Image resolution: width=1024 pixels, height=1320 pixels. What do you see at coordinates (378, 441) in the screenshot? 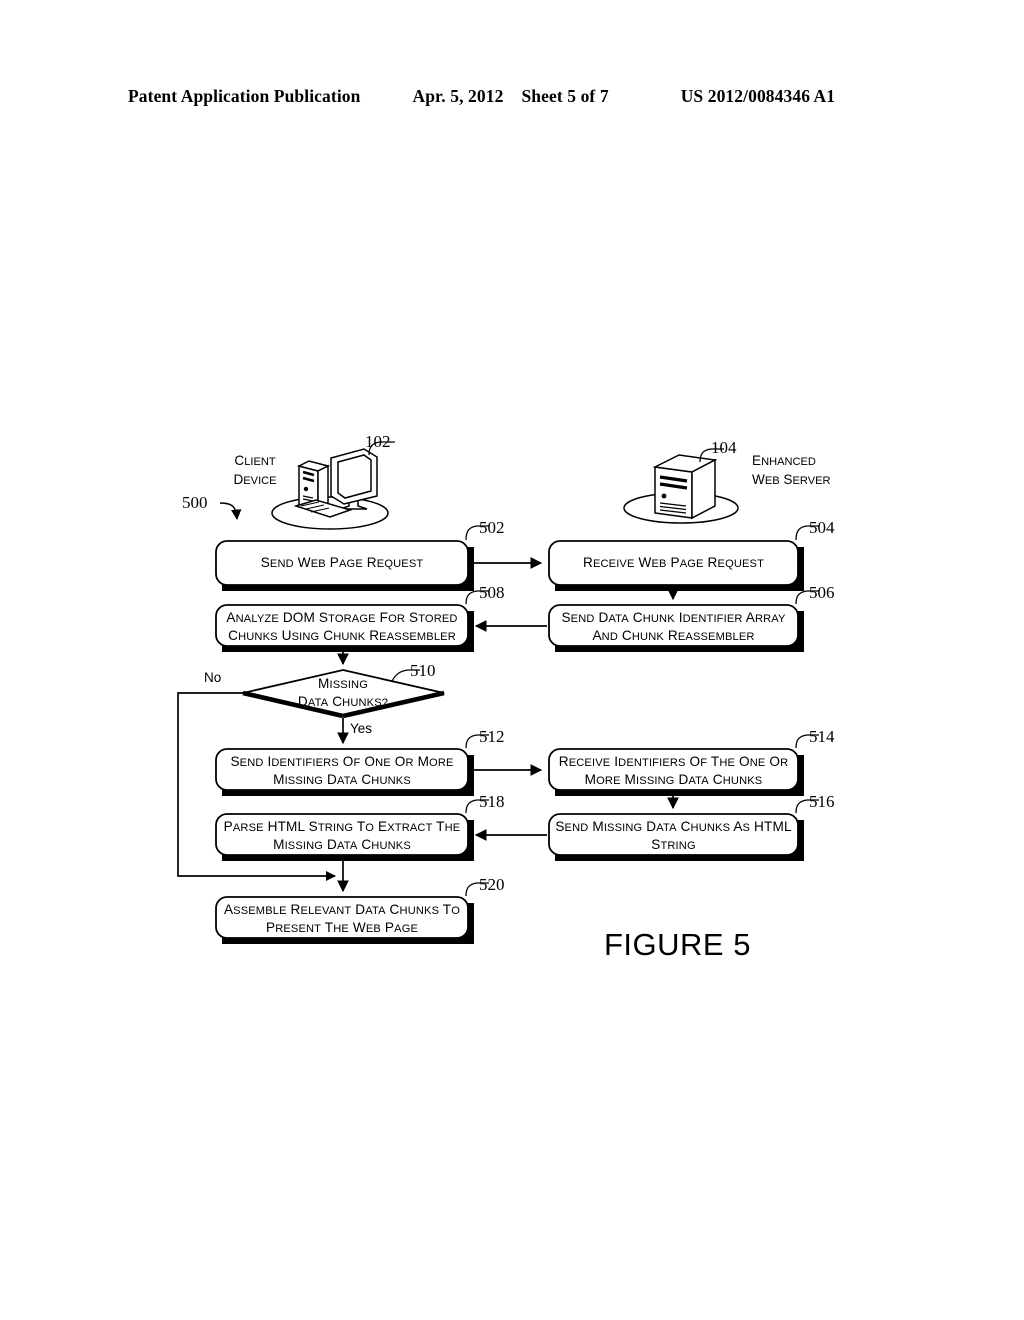
I see `ref-number-102: 102` at bounding box center [378, 441].